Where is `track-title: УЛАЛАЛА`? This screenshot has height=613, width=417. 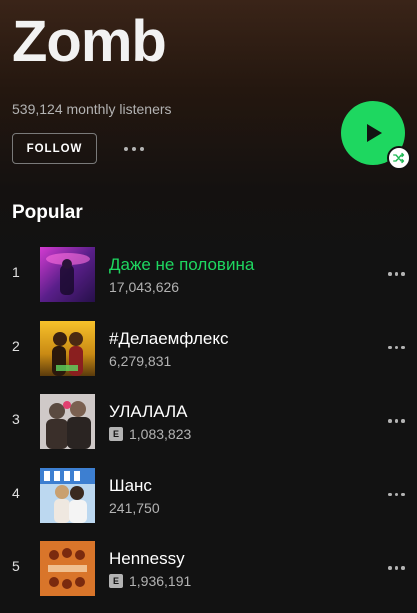 track-title: УЛАЛАЛА is located at coordinates (148, 412).